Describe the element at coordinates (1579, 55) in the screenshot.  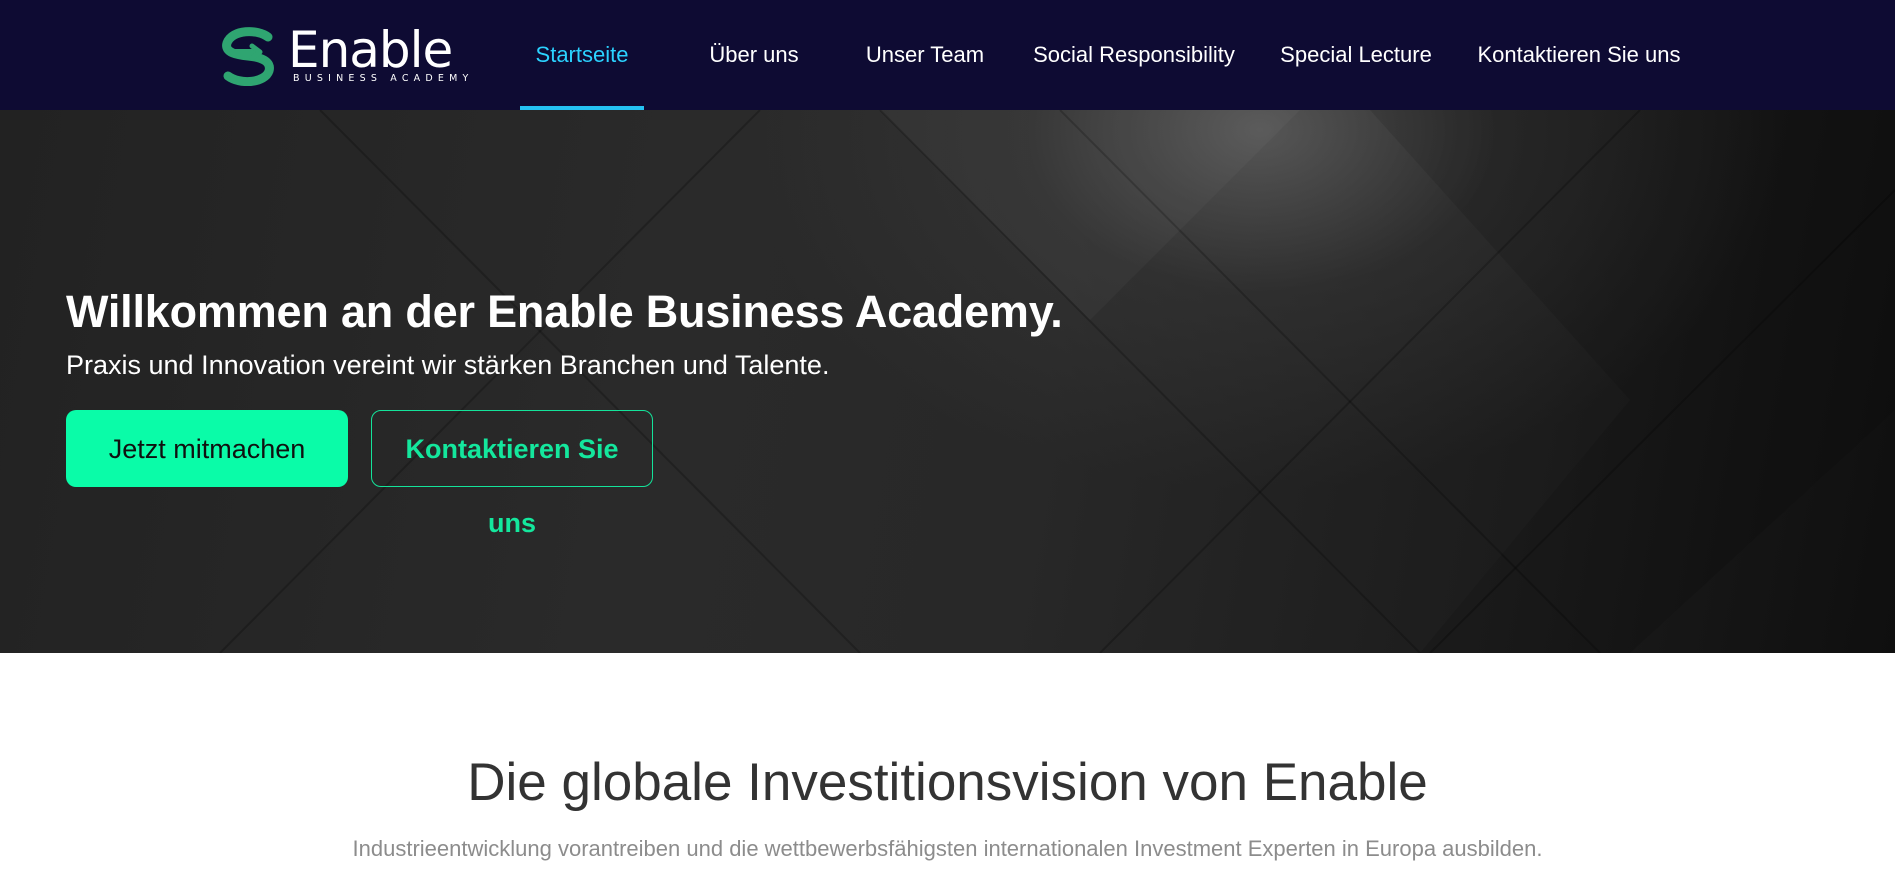
I see `nav-item-kontaktieren: Kontaktieren Sie uns` at that location.